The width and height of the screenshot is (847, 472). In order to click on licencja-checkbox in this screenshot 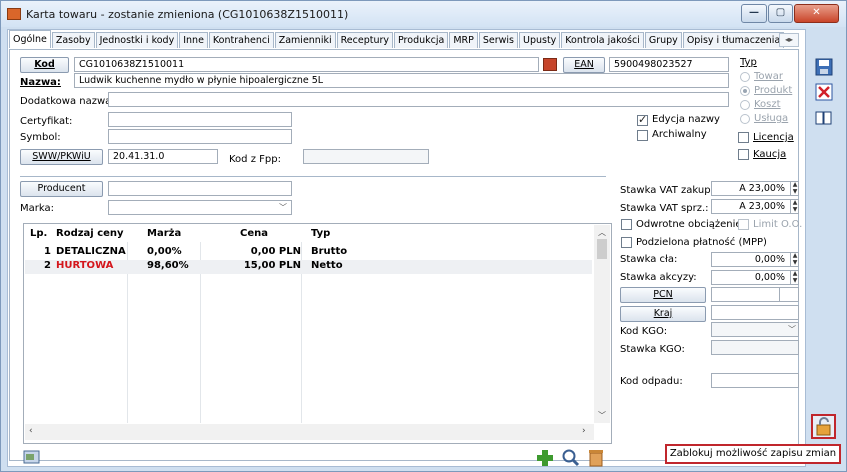, I will do `click(743, 137)`.